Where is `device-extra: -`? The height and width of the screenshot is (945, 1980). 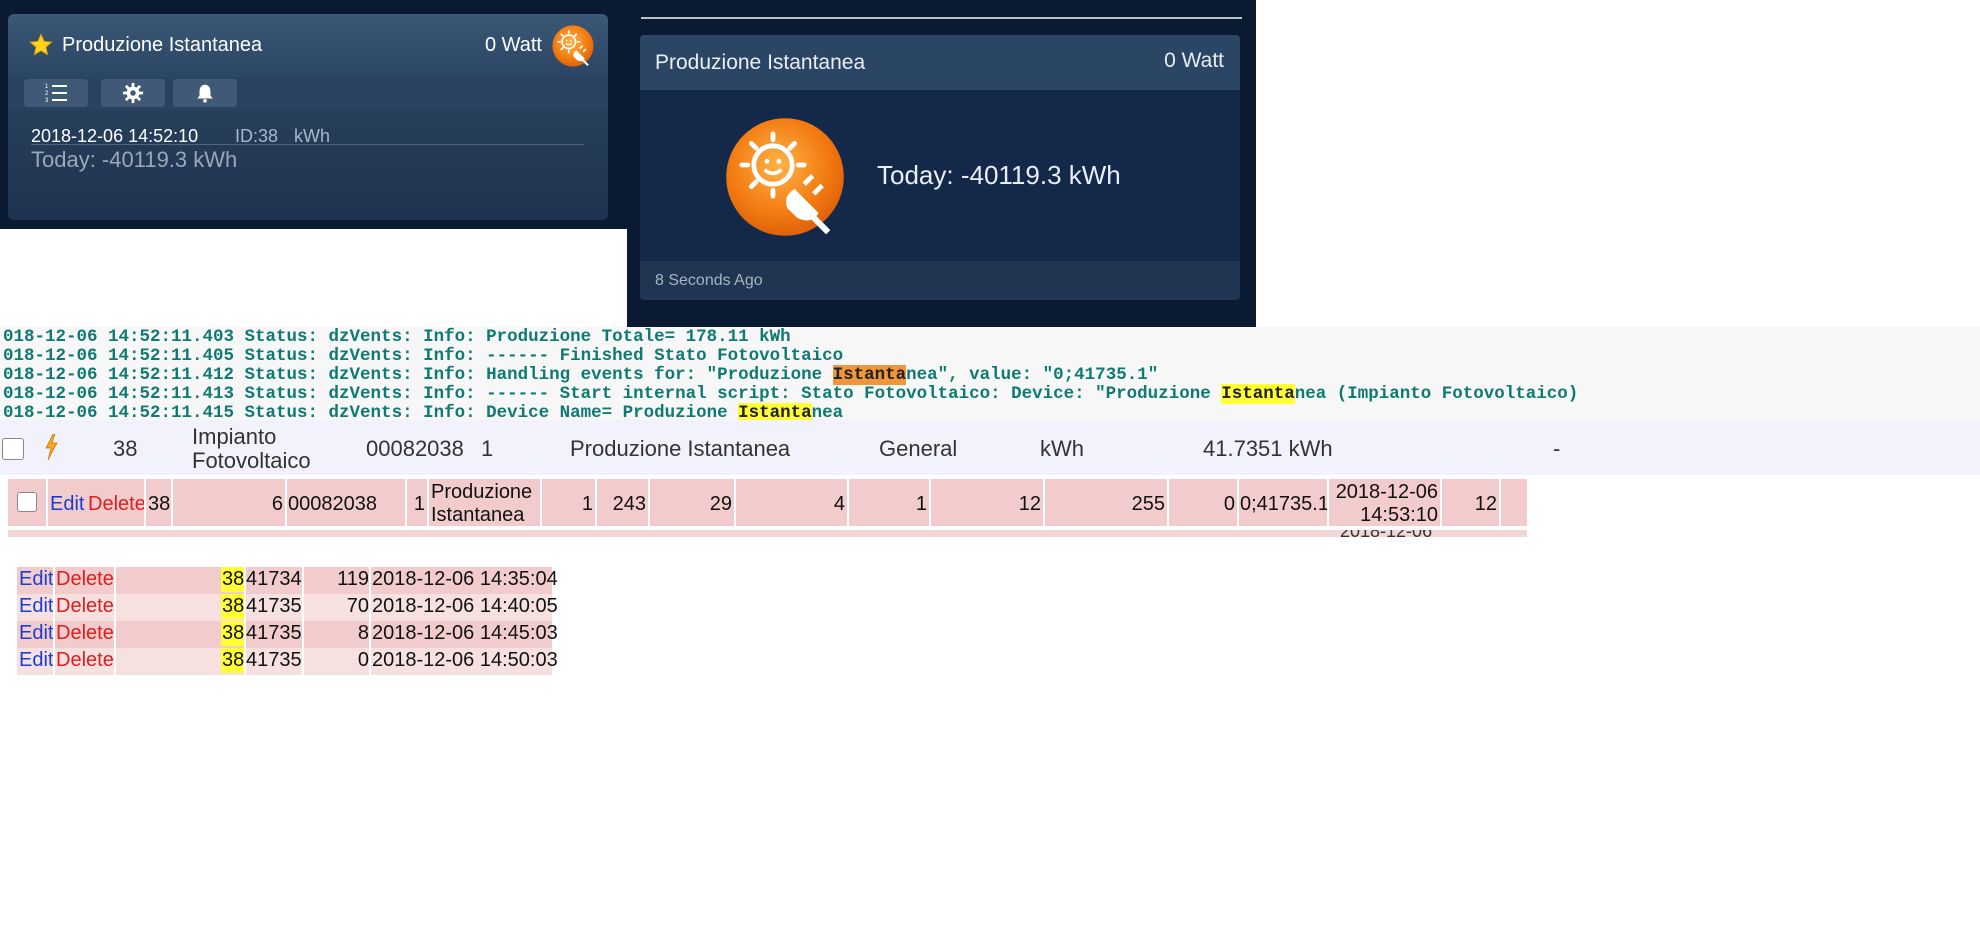 device-extra: - is located at coordinates (1557, 448).